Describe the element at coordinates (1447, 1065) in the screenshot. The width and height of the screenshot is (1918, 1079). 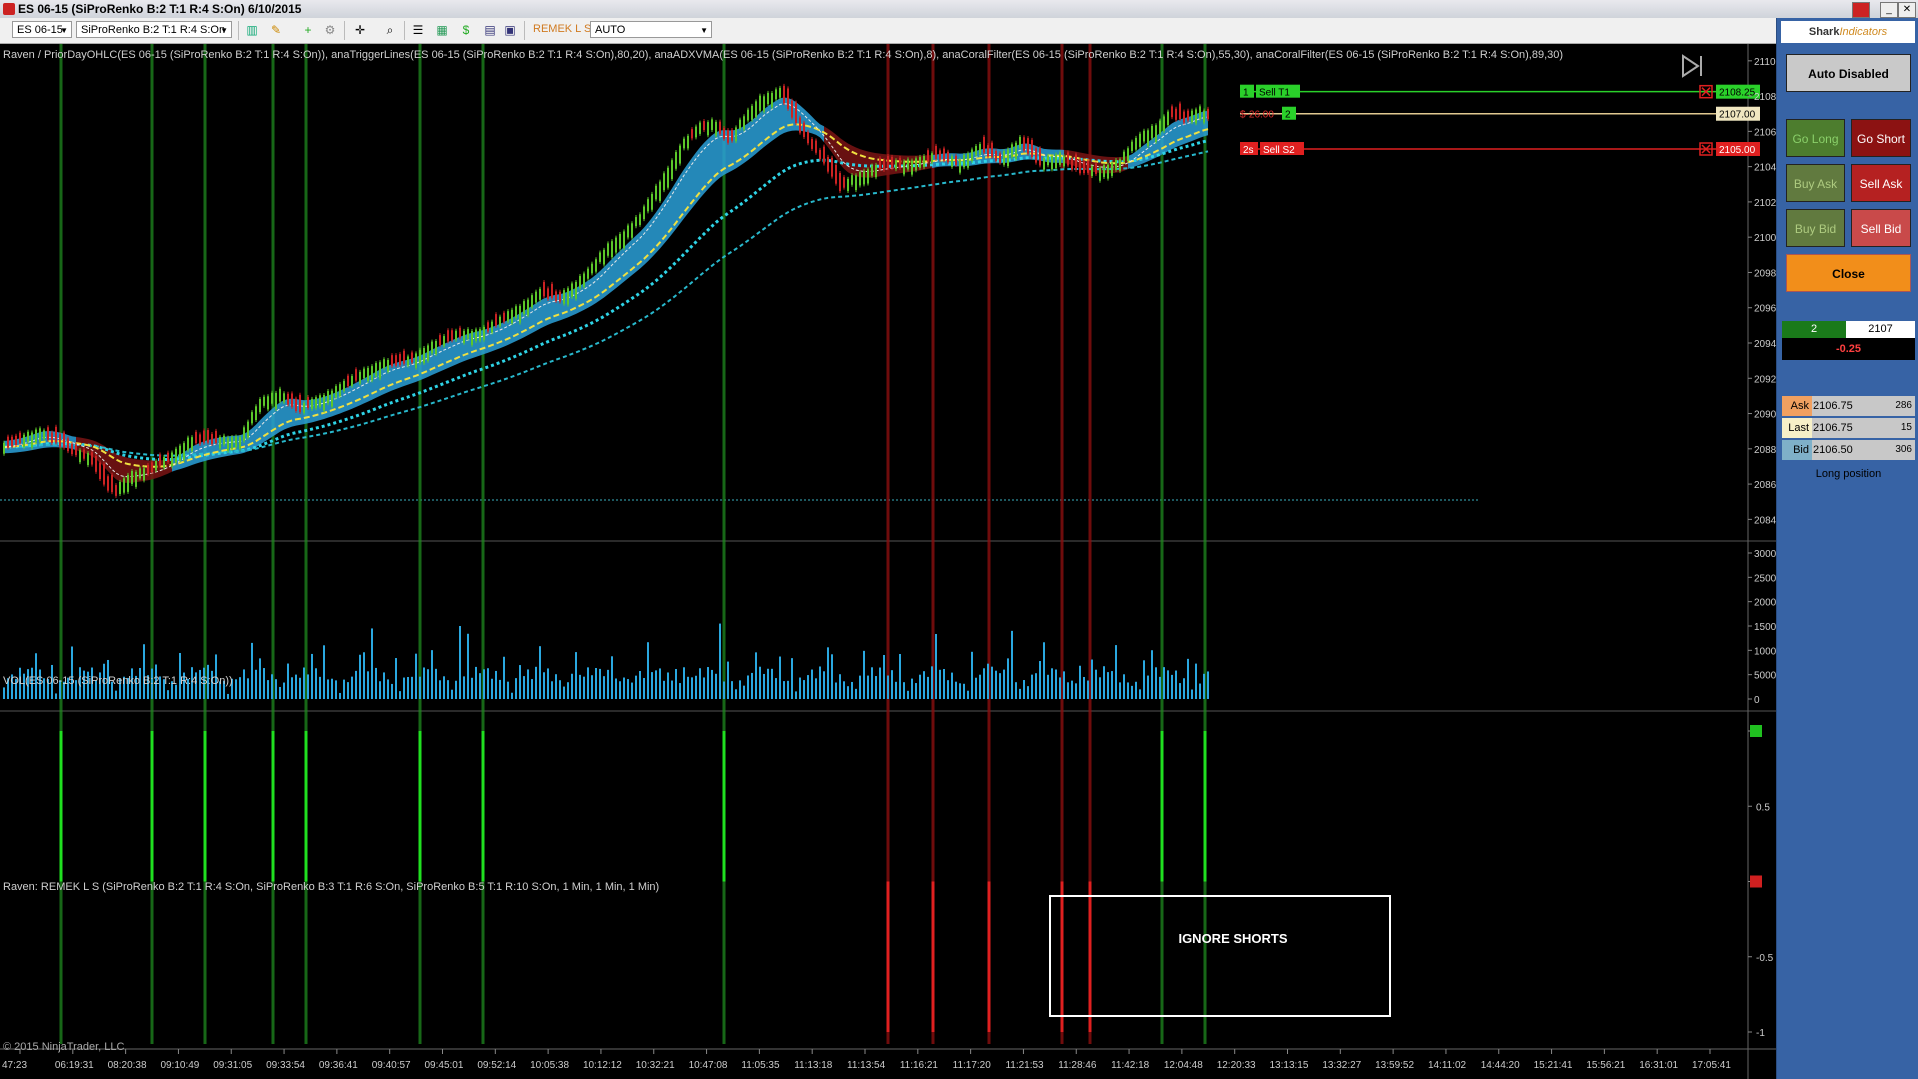
I see `time-tick-label: 14:11:02` at that location.